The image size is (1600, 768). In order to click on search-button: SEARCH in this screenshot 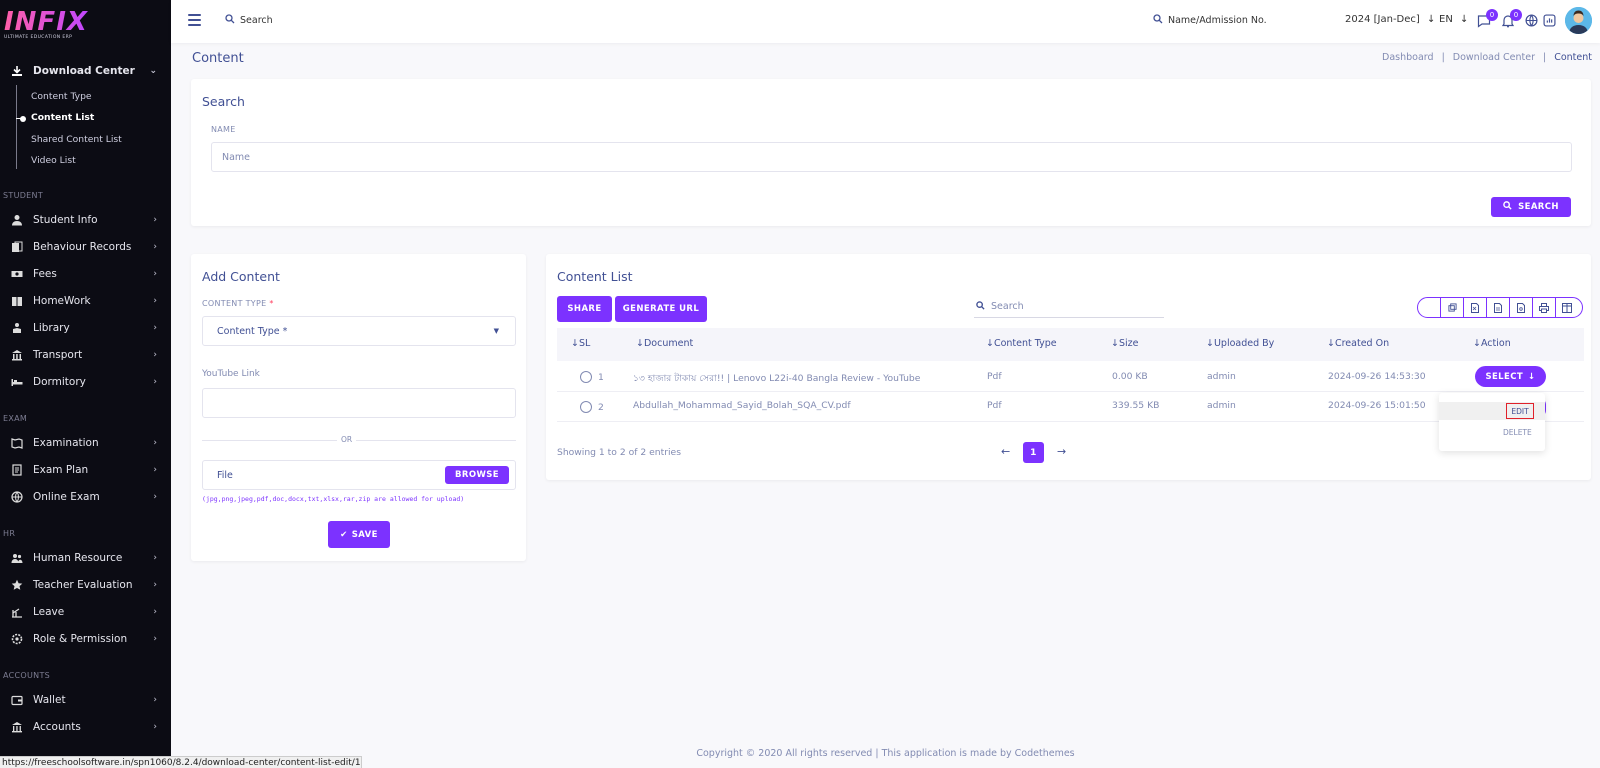, I will do `click(1531, 207)`.